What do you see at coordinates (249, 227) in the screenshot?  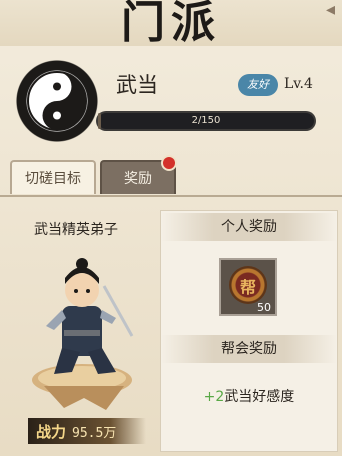 I see `personal-reward-header: 个人奖励` at bounding box center [249, 227].